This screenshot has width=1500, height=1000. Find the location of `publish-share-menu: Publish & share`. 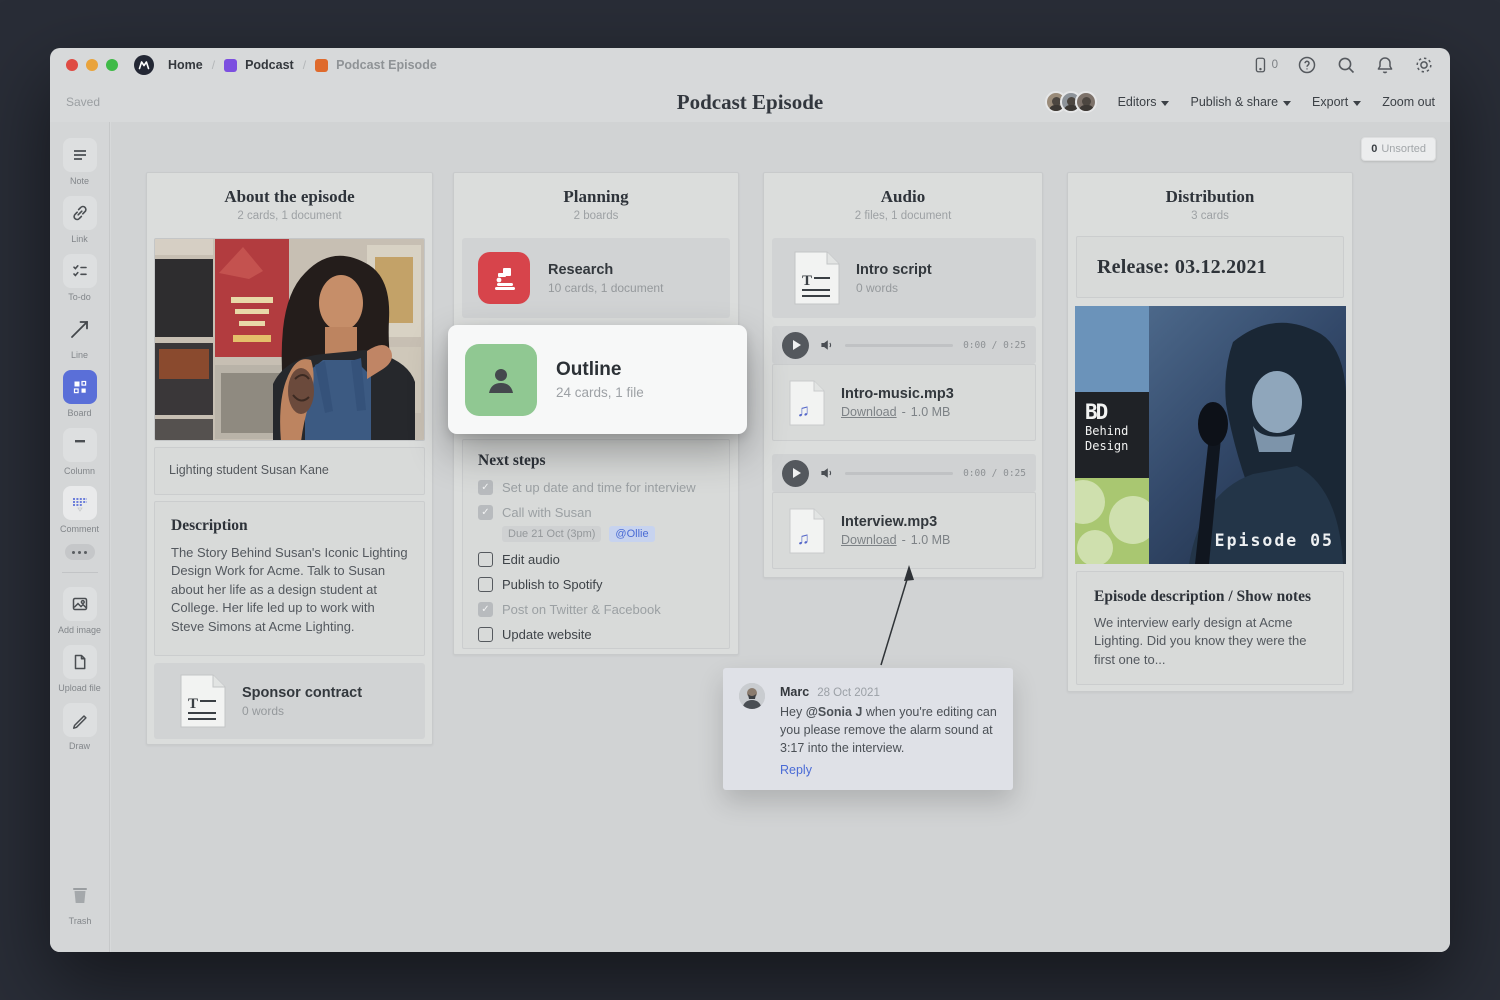

publish-share-menu: Publish & share is located at coordinates (1241, 102).